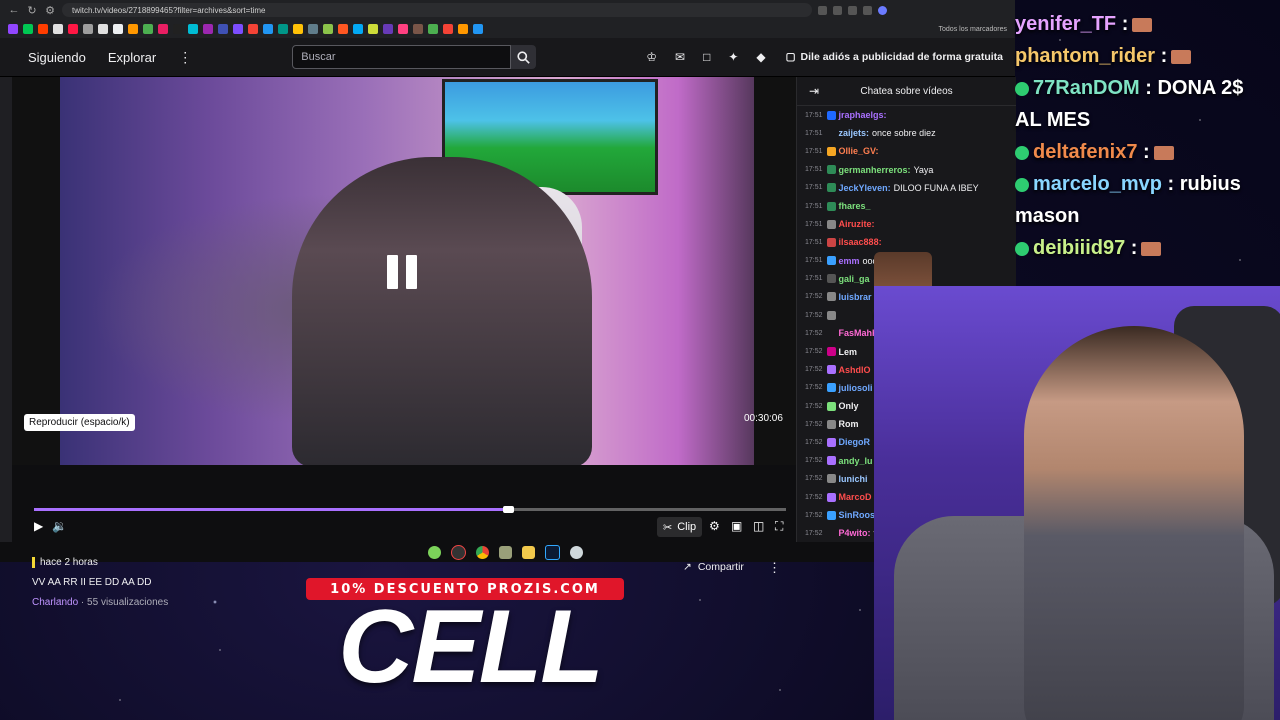 The width and height of the screenshot is (1280, 720). Describe the element at coordinates (848, 352) in the screenshot. I see `chat-username: Lem` at that location.